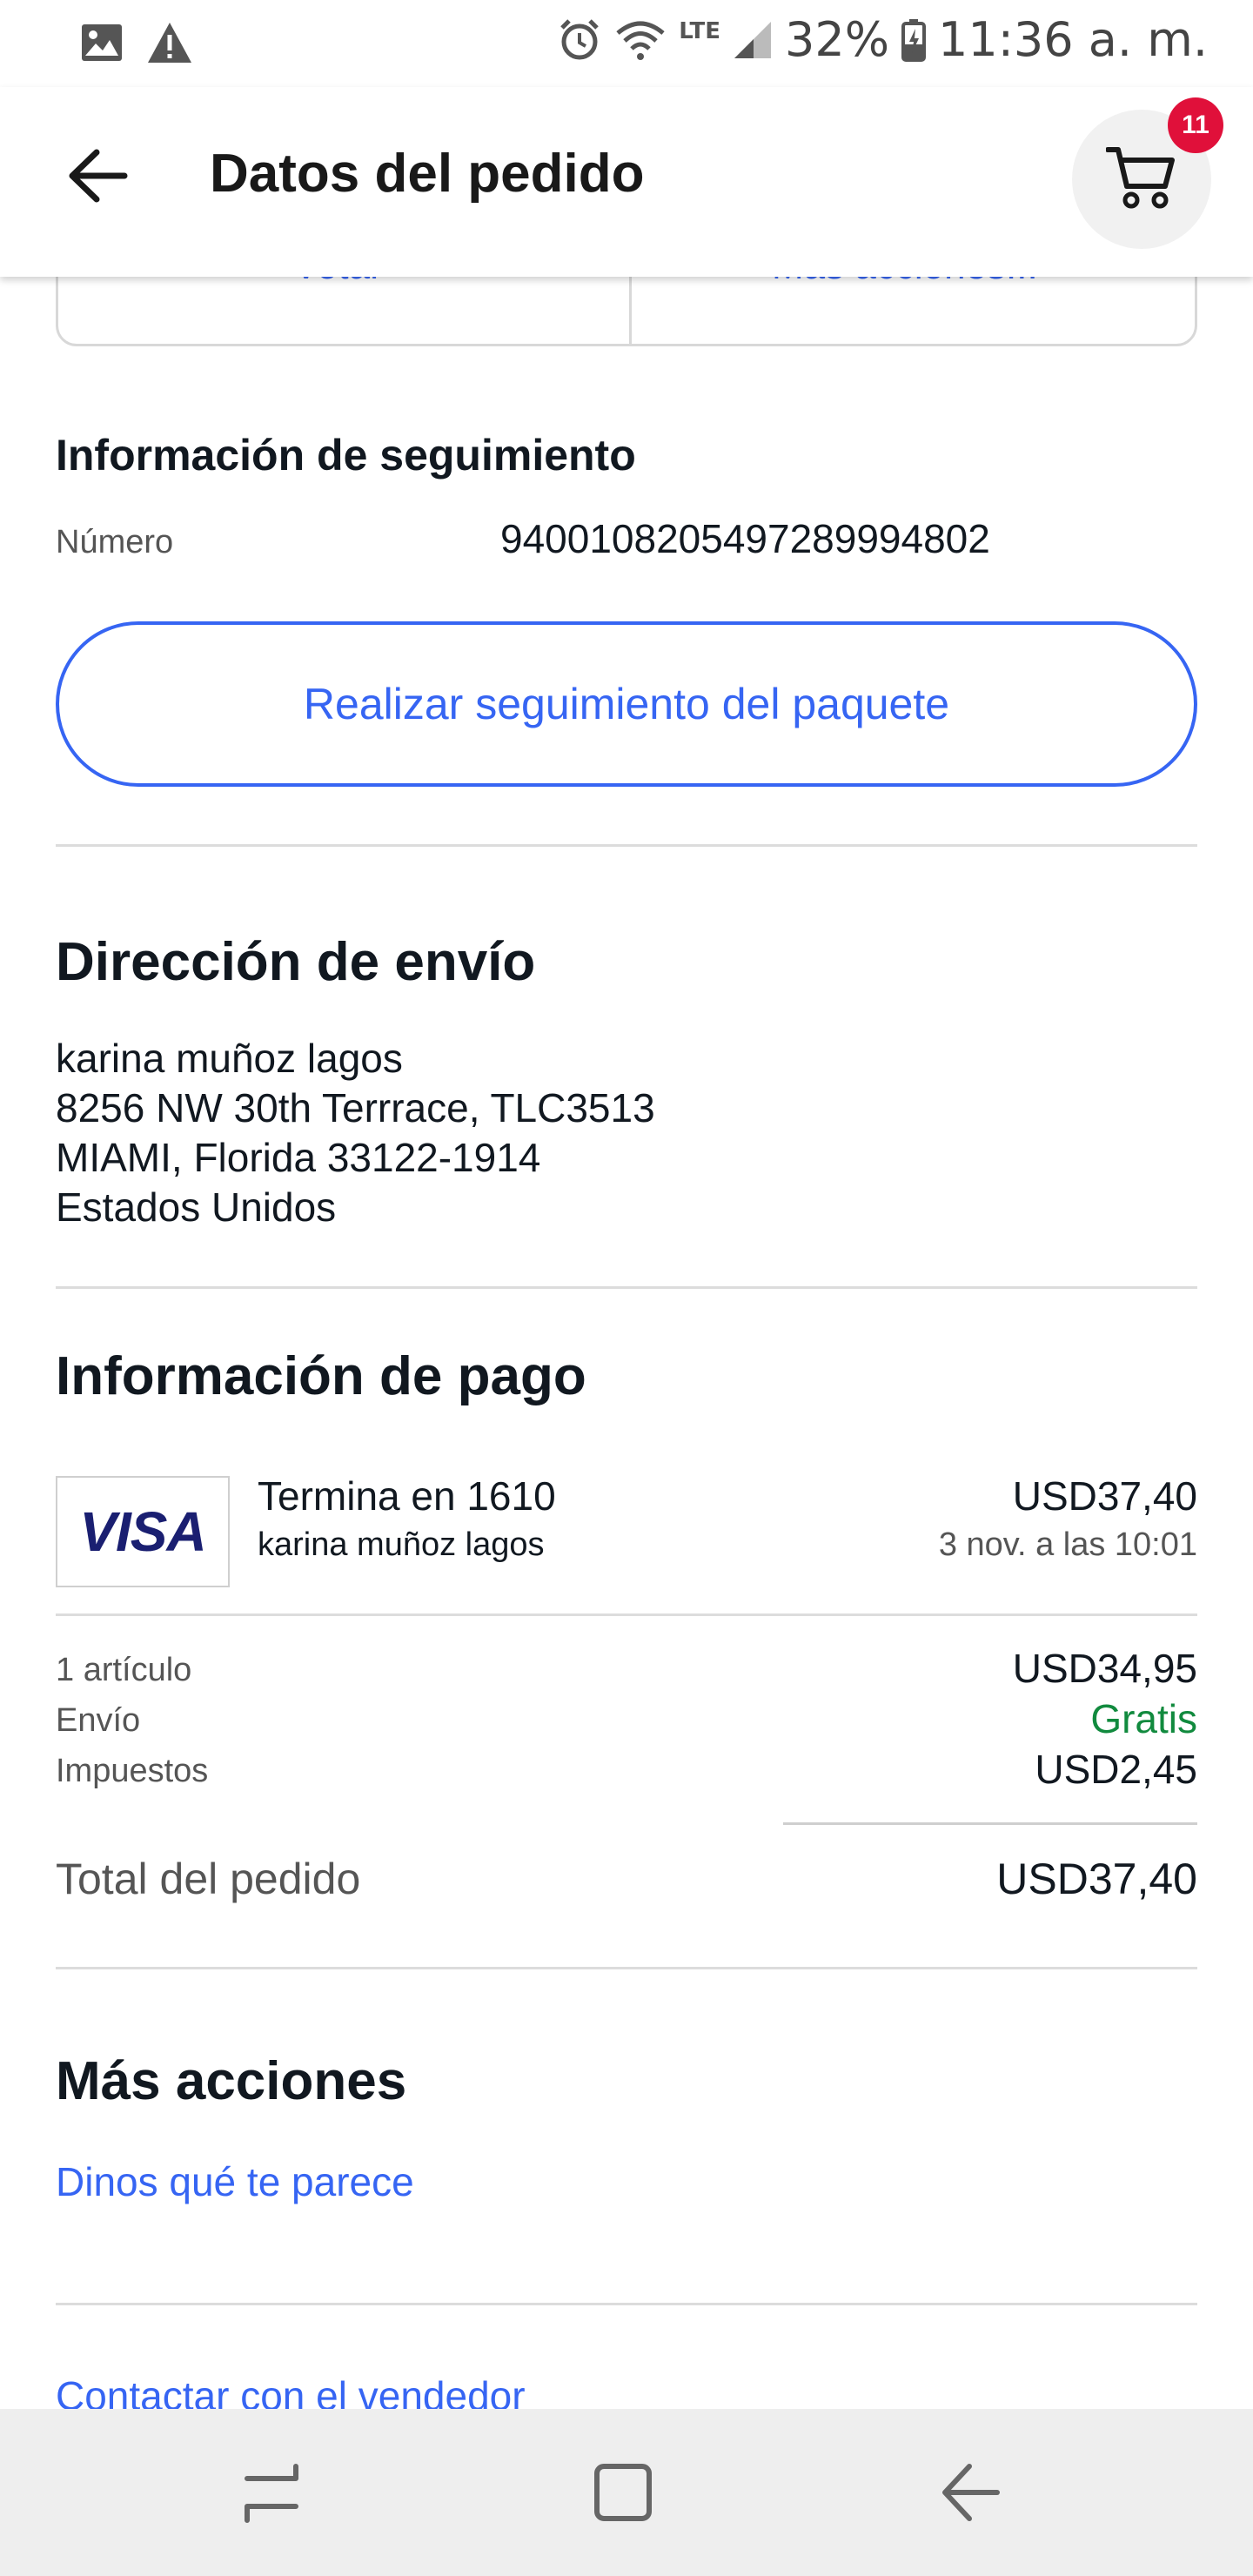  What do you see at coordinates (427, 174) in the screenshot?
I see `page-title: Datos del pedido` at bounding box center [427, 174].